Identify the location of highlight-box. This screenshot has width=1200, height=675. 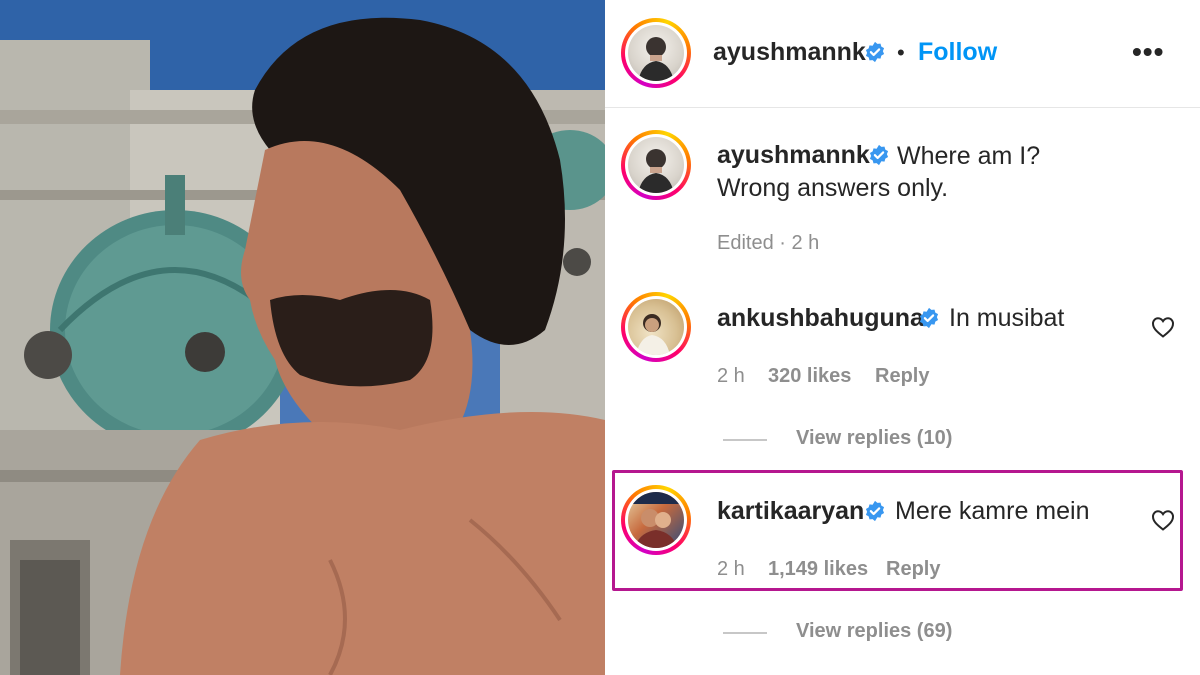
(897, 530).